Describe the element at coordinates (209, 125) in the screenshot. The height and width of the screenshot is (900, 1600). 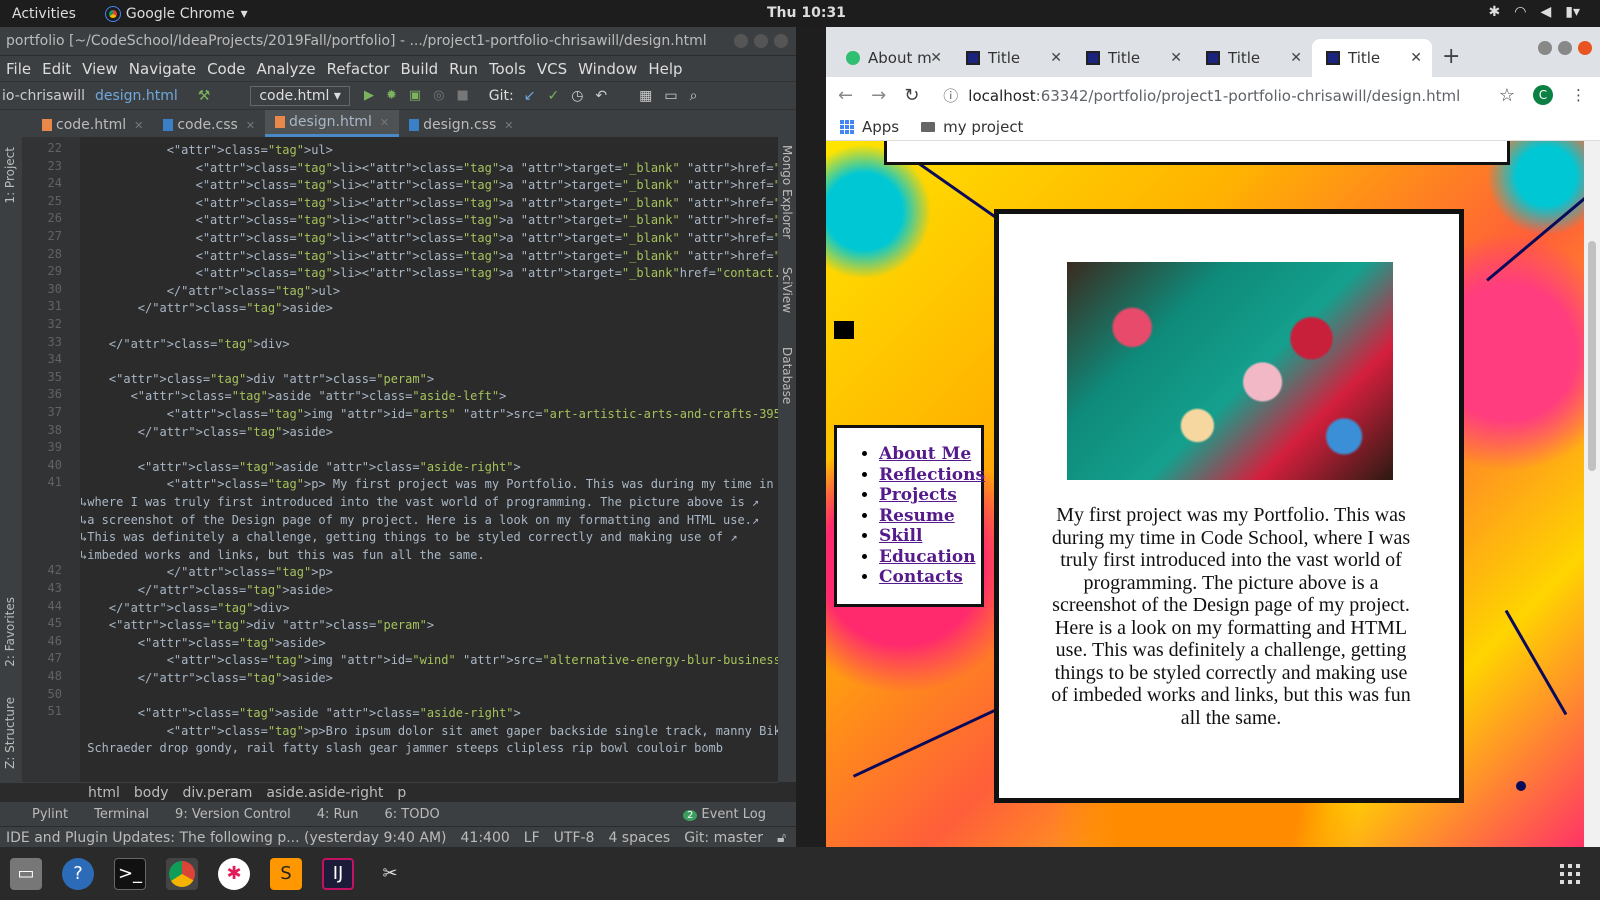
I see `tab-code-css: code.css ✕` at that location.